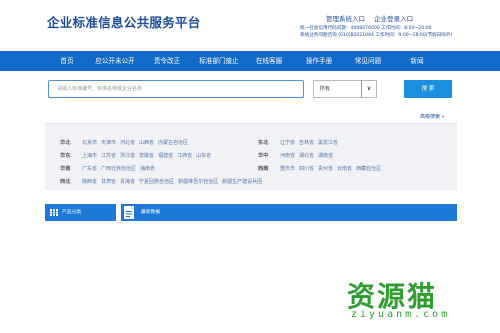  What do you see at coordinates (89, 182) in the screenshot?
I see `province-link: 陕西省` at bounding box center [89, 182].